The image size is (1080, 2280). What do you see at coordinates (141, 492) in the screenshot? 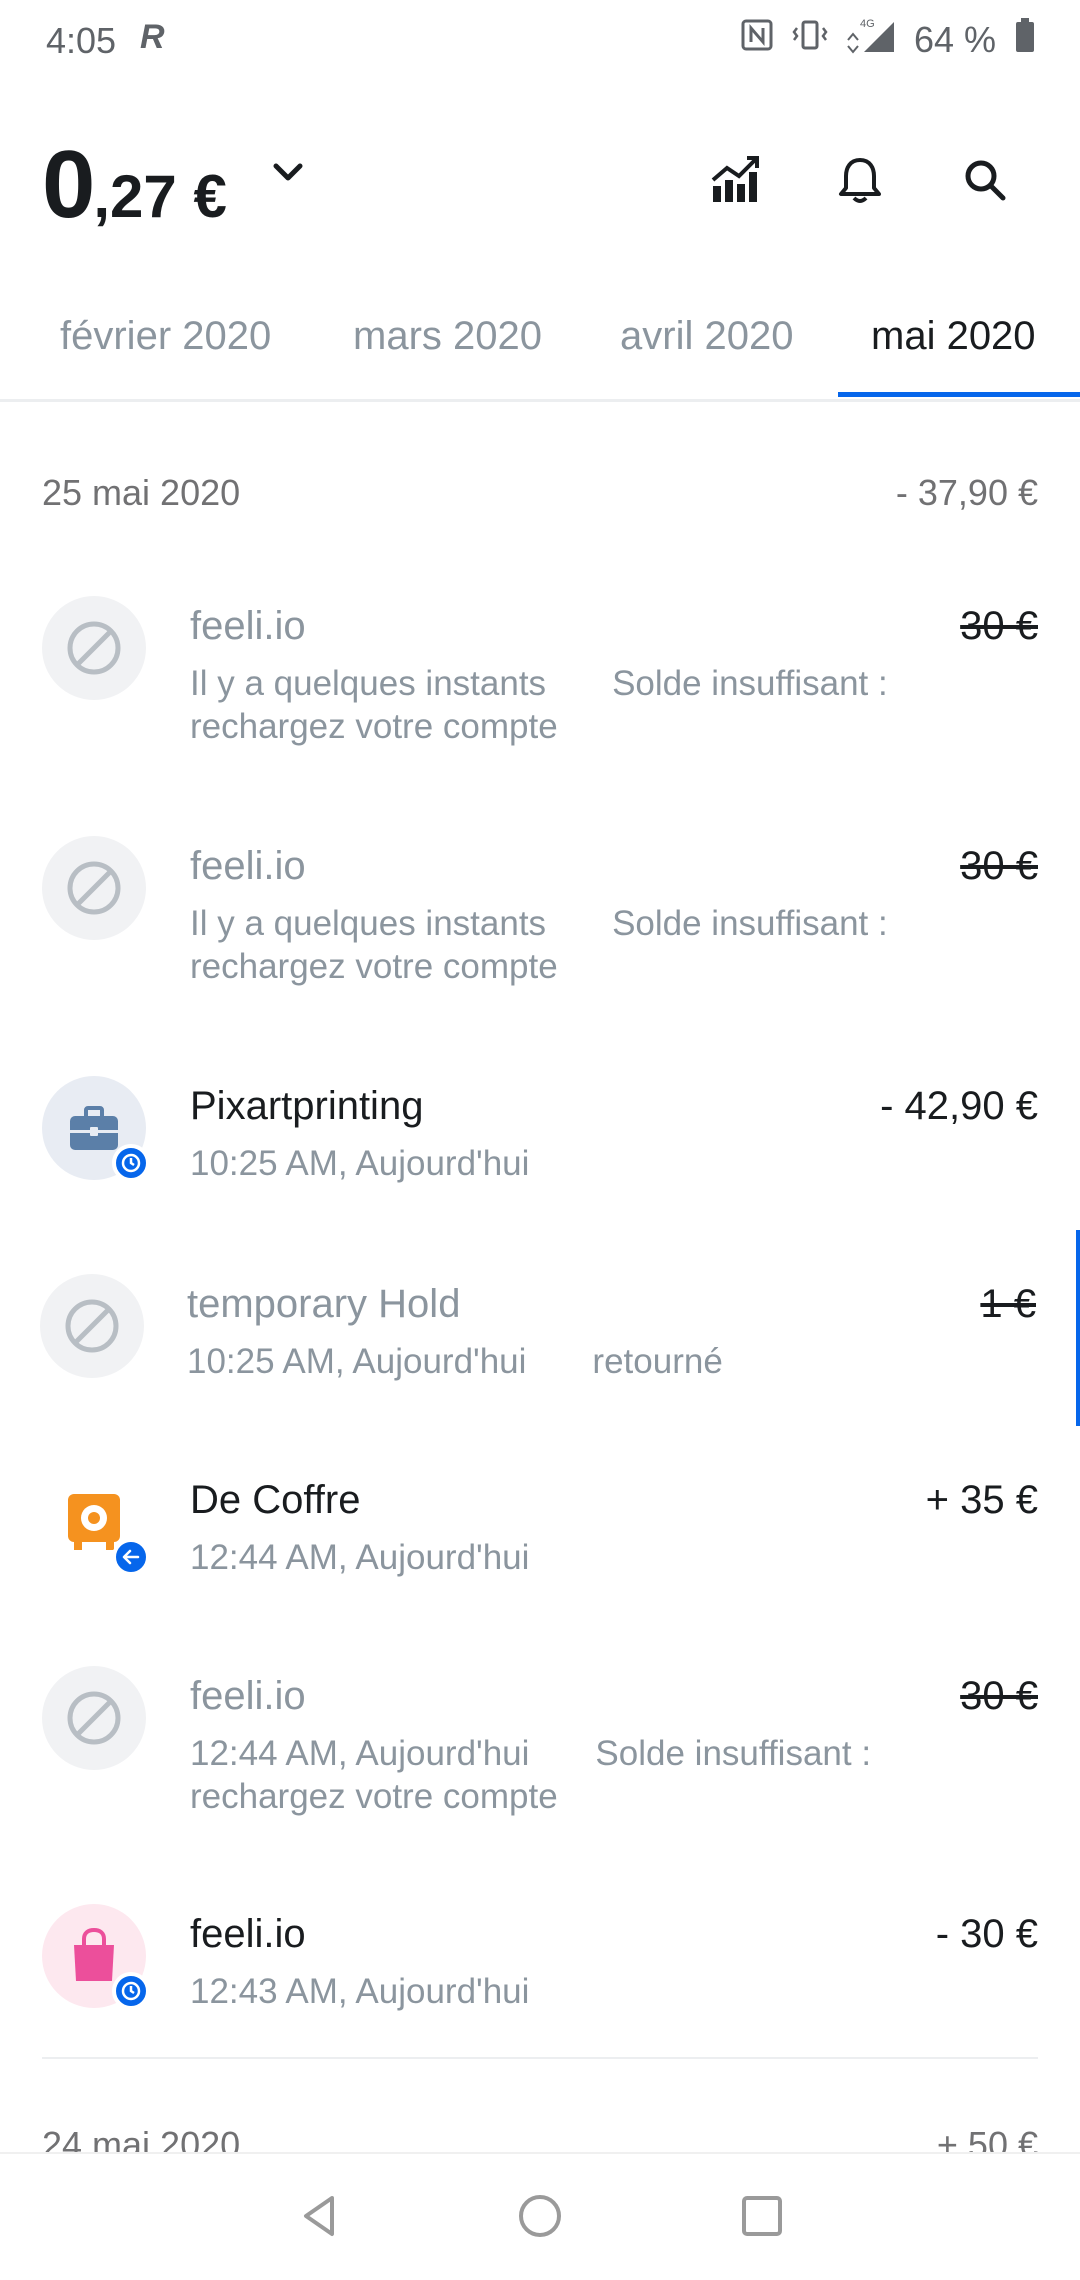
I see `day-date: 25 mai 2020` at bounding box center [141, 492].